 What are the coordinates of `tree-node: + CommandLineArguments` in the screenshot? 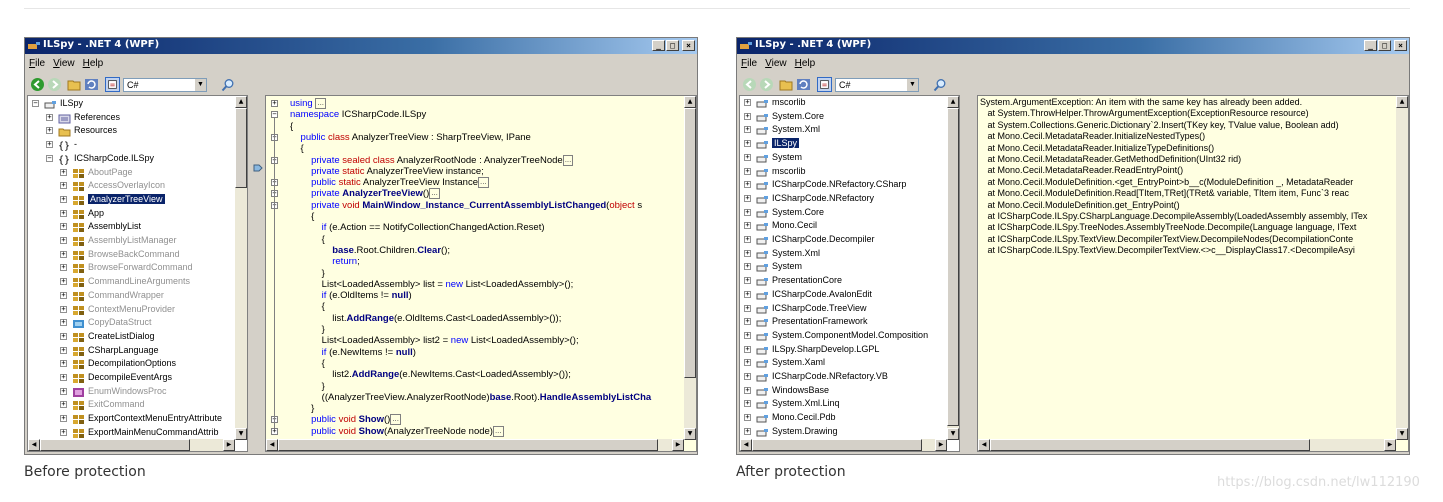 It's located at (132, 282).